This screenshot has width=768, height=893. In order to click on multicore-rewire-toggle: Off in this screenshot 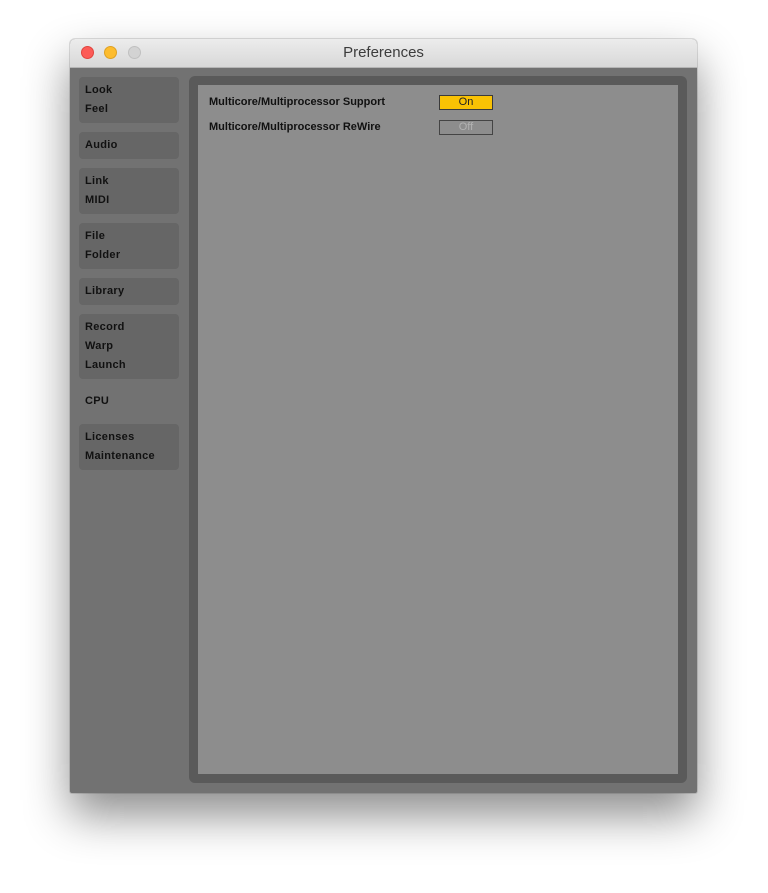, I will do `click(466, 127)`.